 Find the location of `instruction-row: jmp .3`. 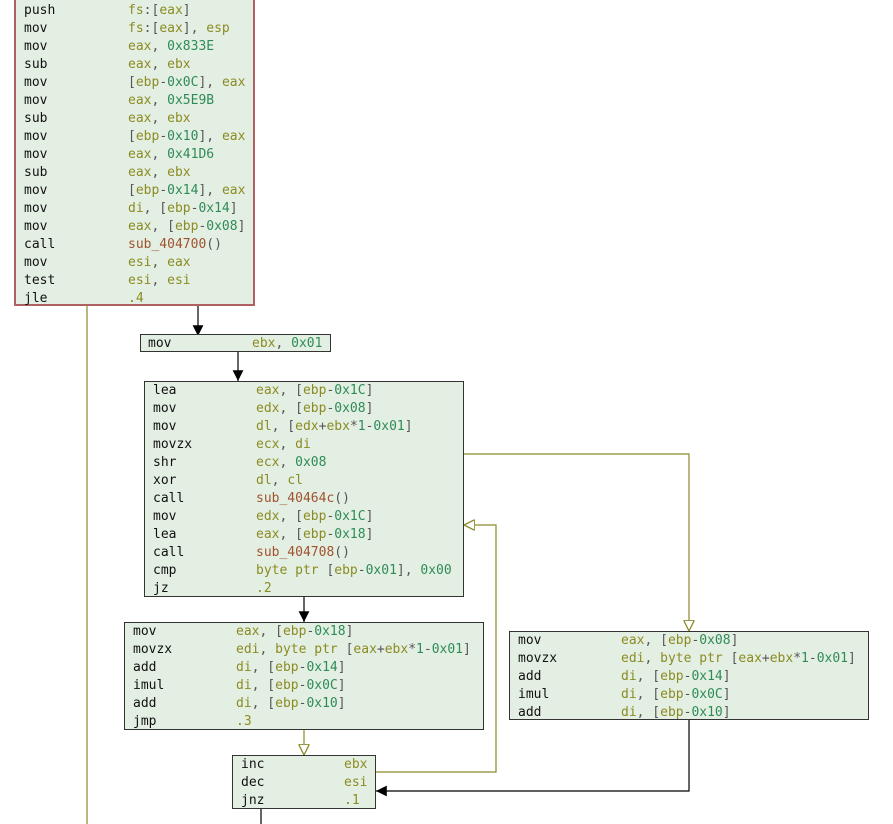

instruction-row: jmp .3 is located at coordinates (304, 722).